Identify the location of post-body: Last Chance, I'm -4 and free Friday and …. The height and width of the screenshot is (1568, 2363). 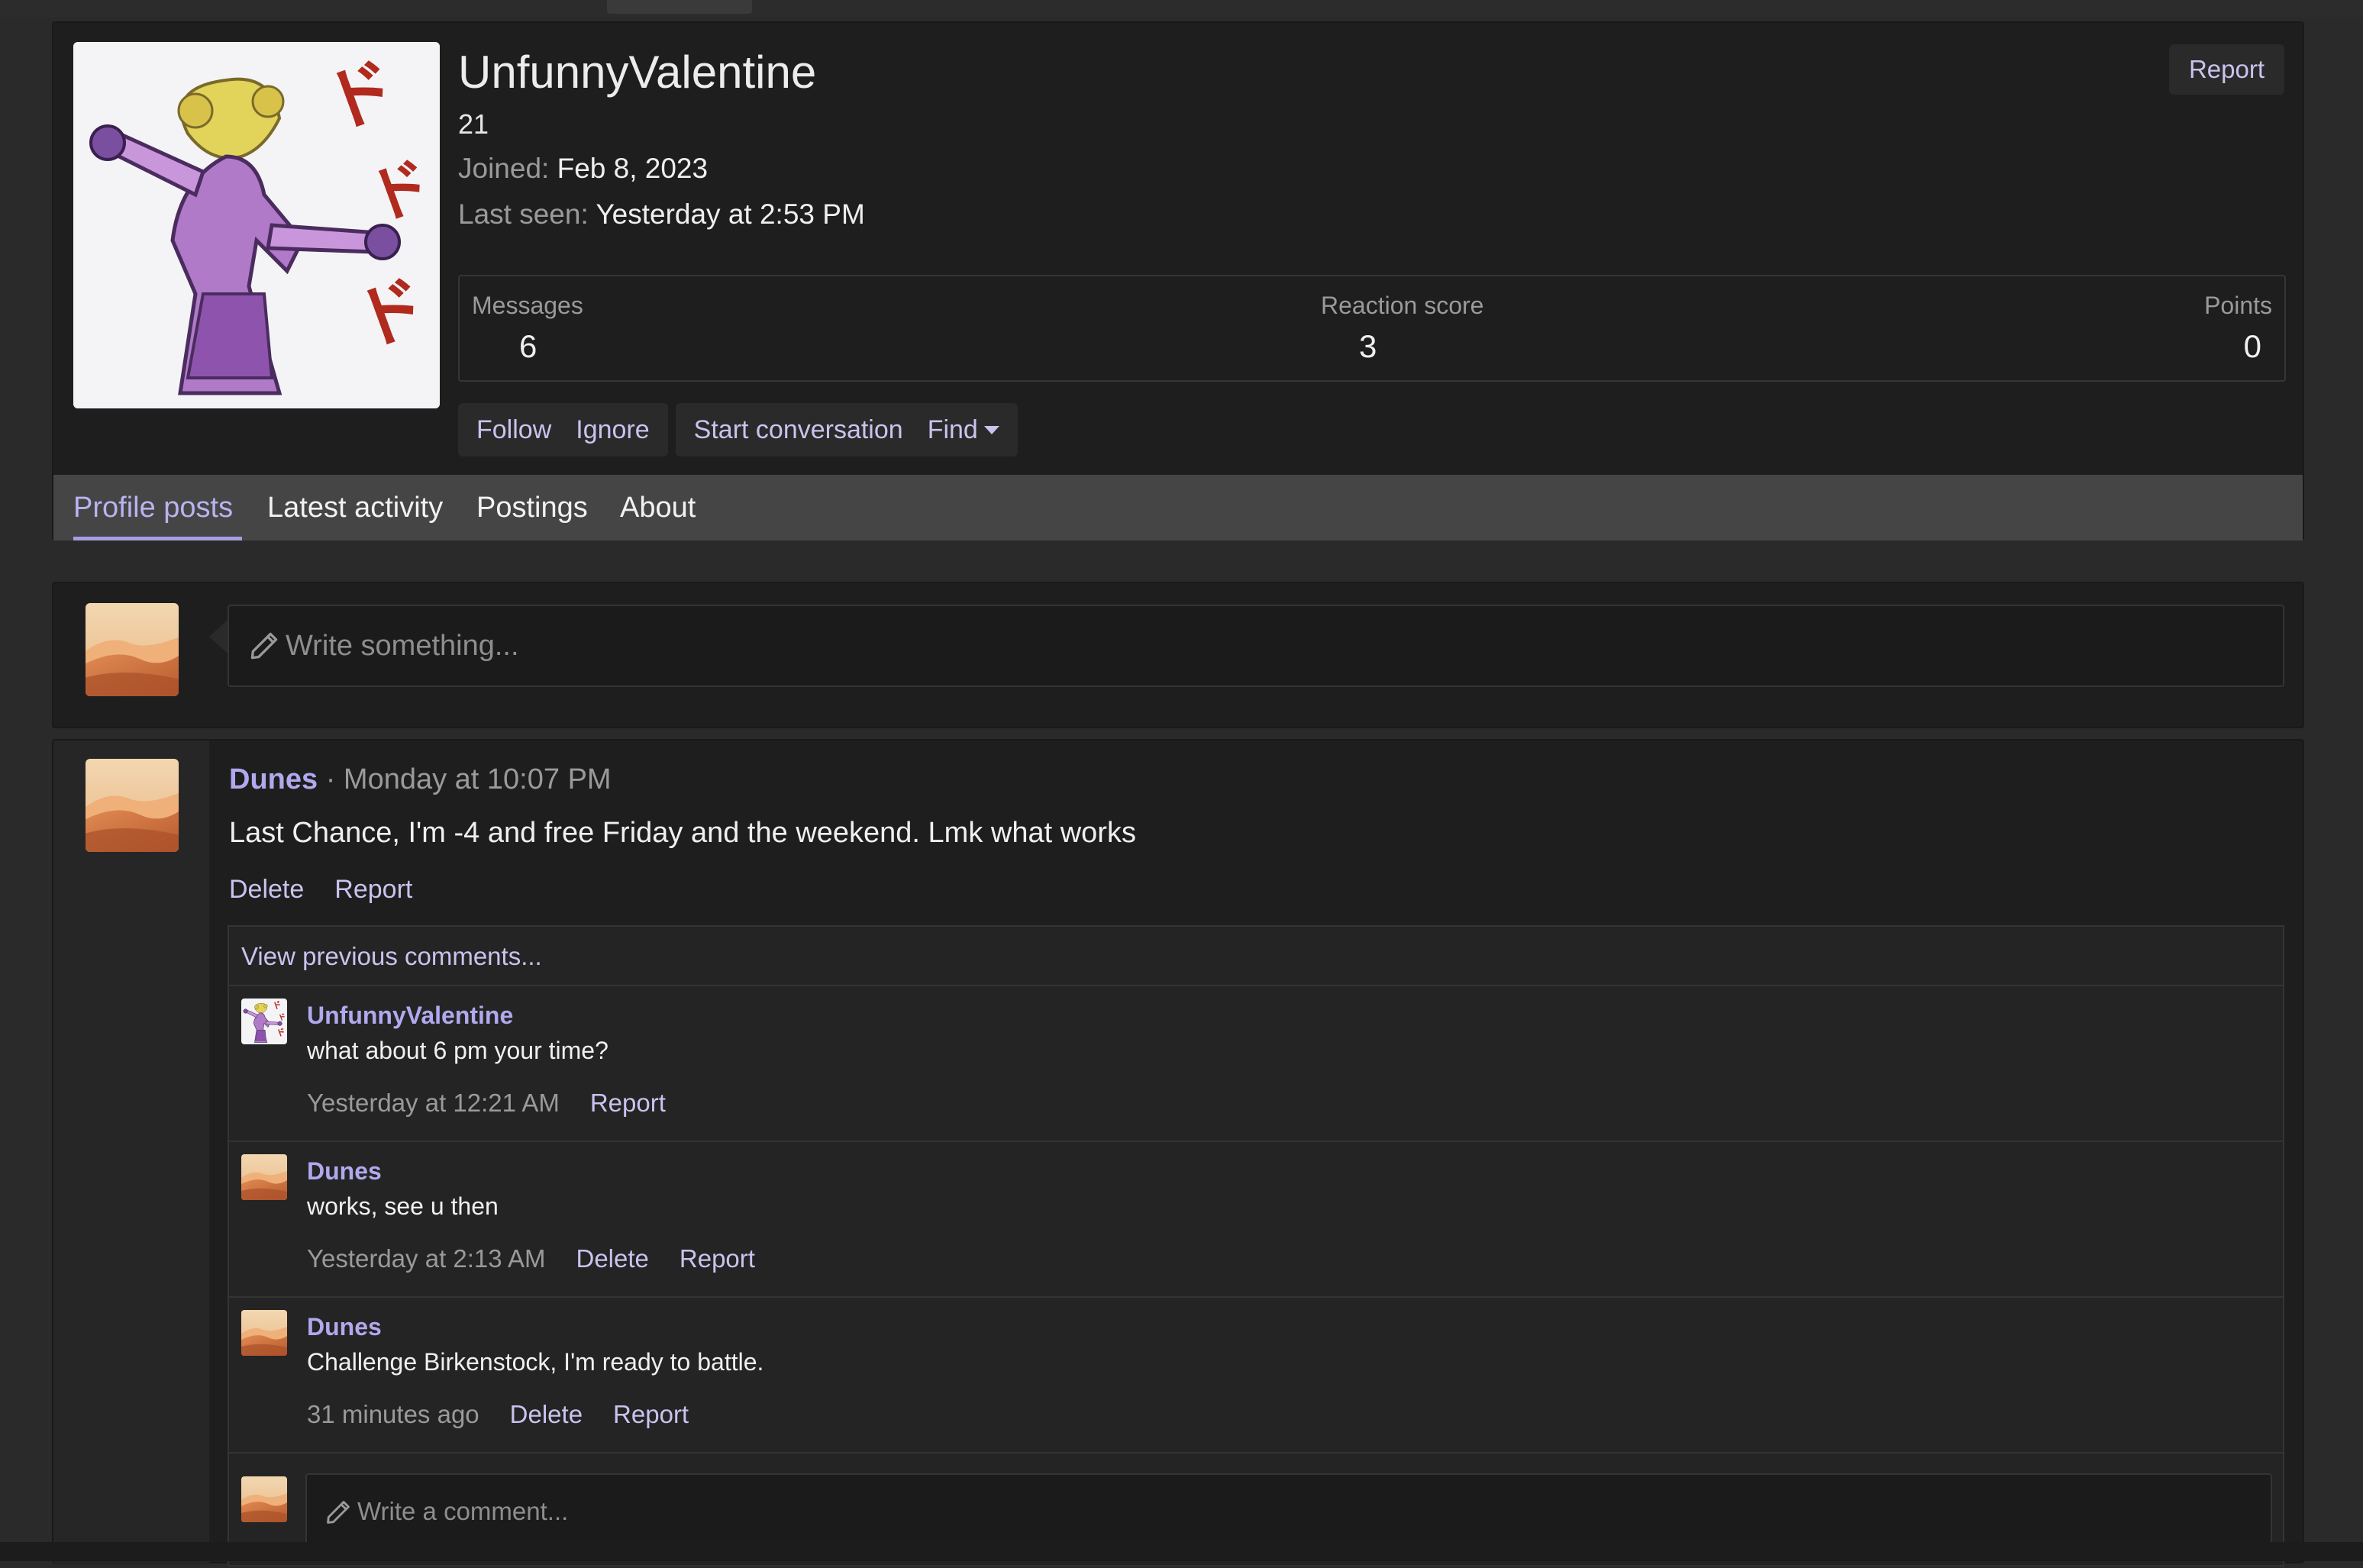
(682, 833).